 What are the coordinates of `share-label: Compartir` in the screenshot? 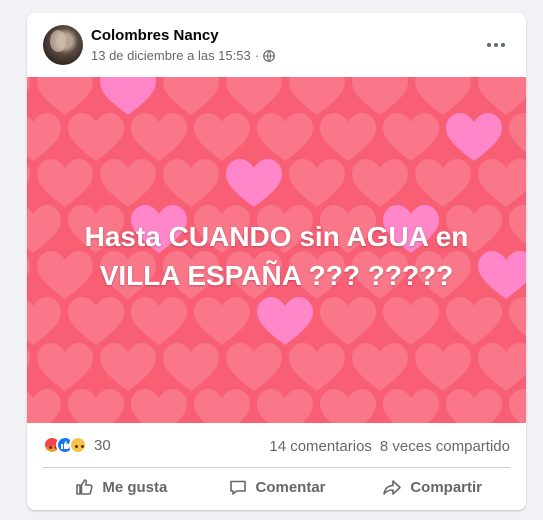 It's located at (446, 487).